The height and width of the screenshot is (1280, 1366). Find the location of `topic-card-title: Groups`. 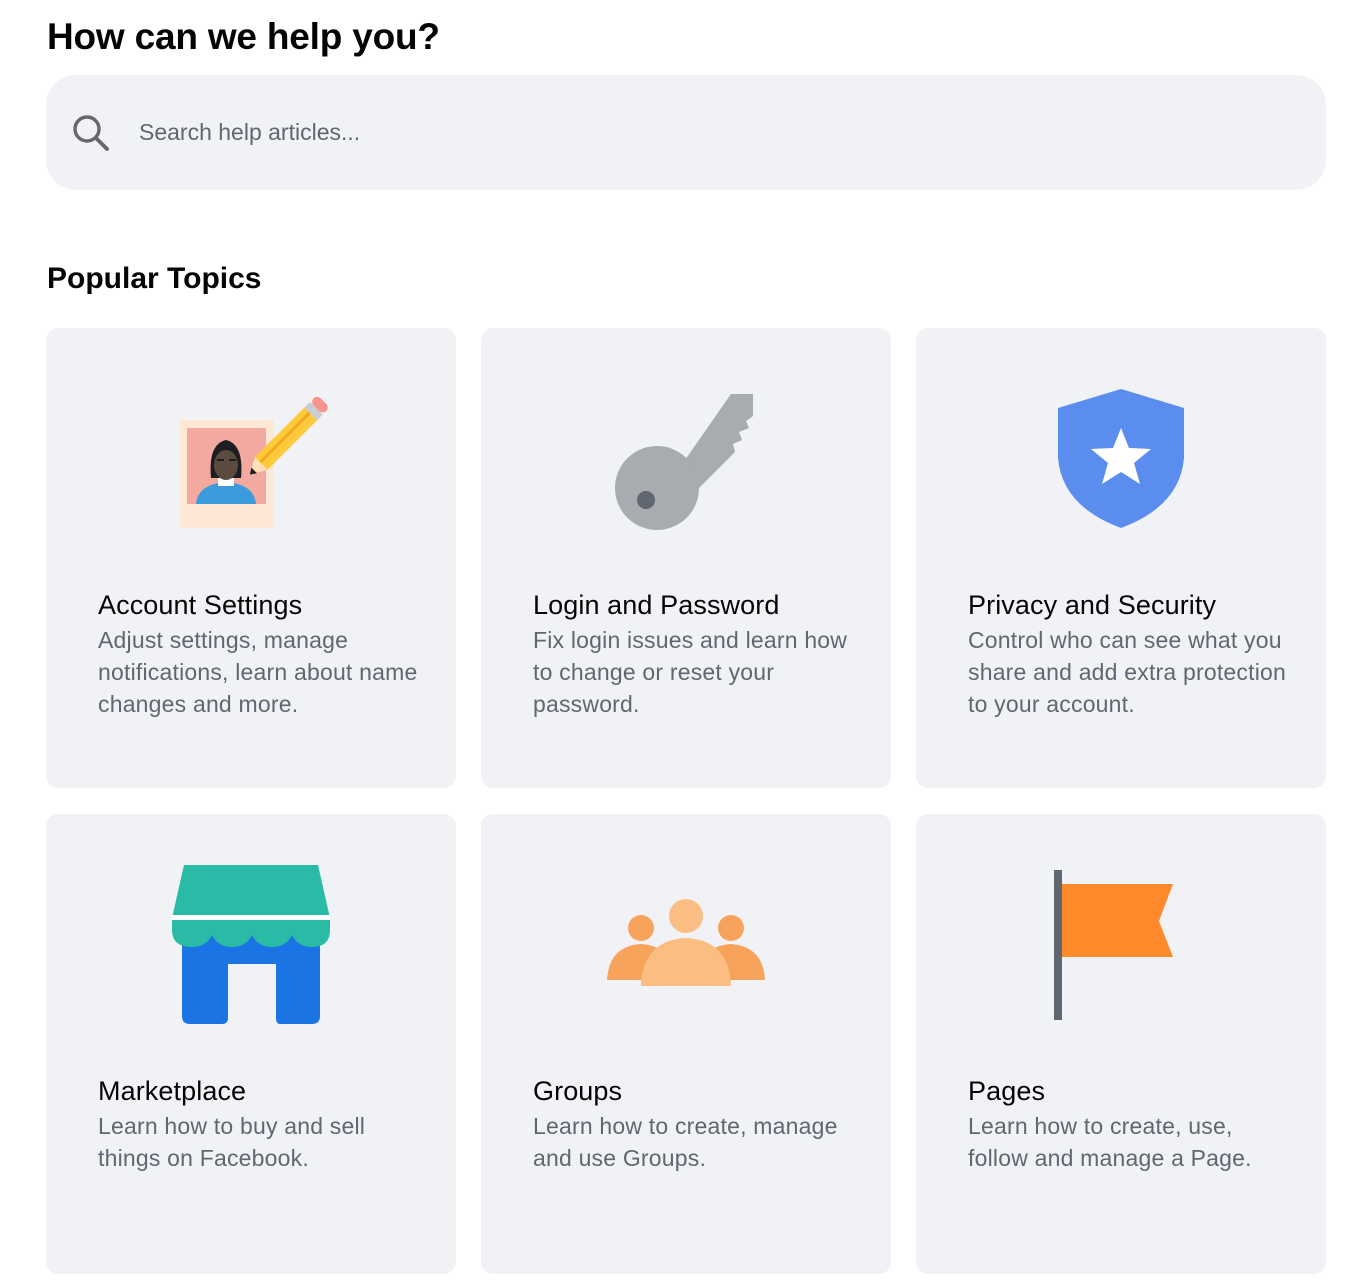

topic-card-title: Groups is located at coordinates (578, 1091).